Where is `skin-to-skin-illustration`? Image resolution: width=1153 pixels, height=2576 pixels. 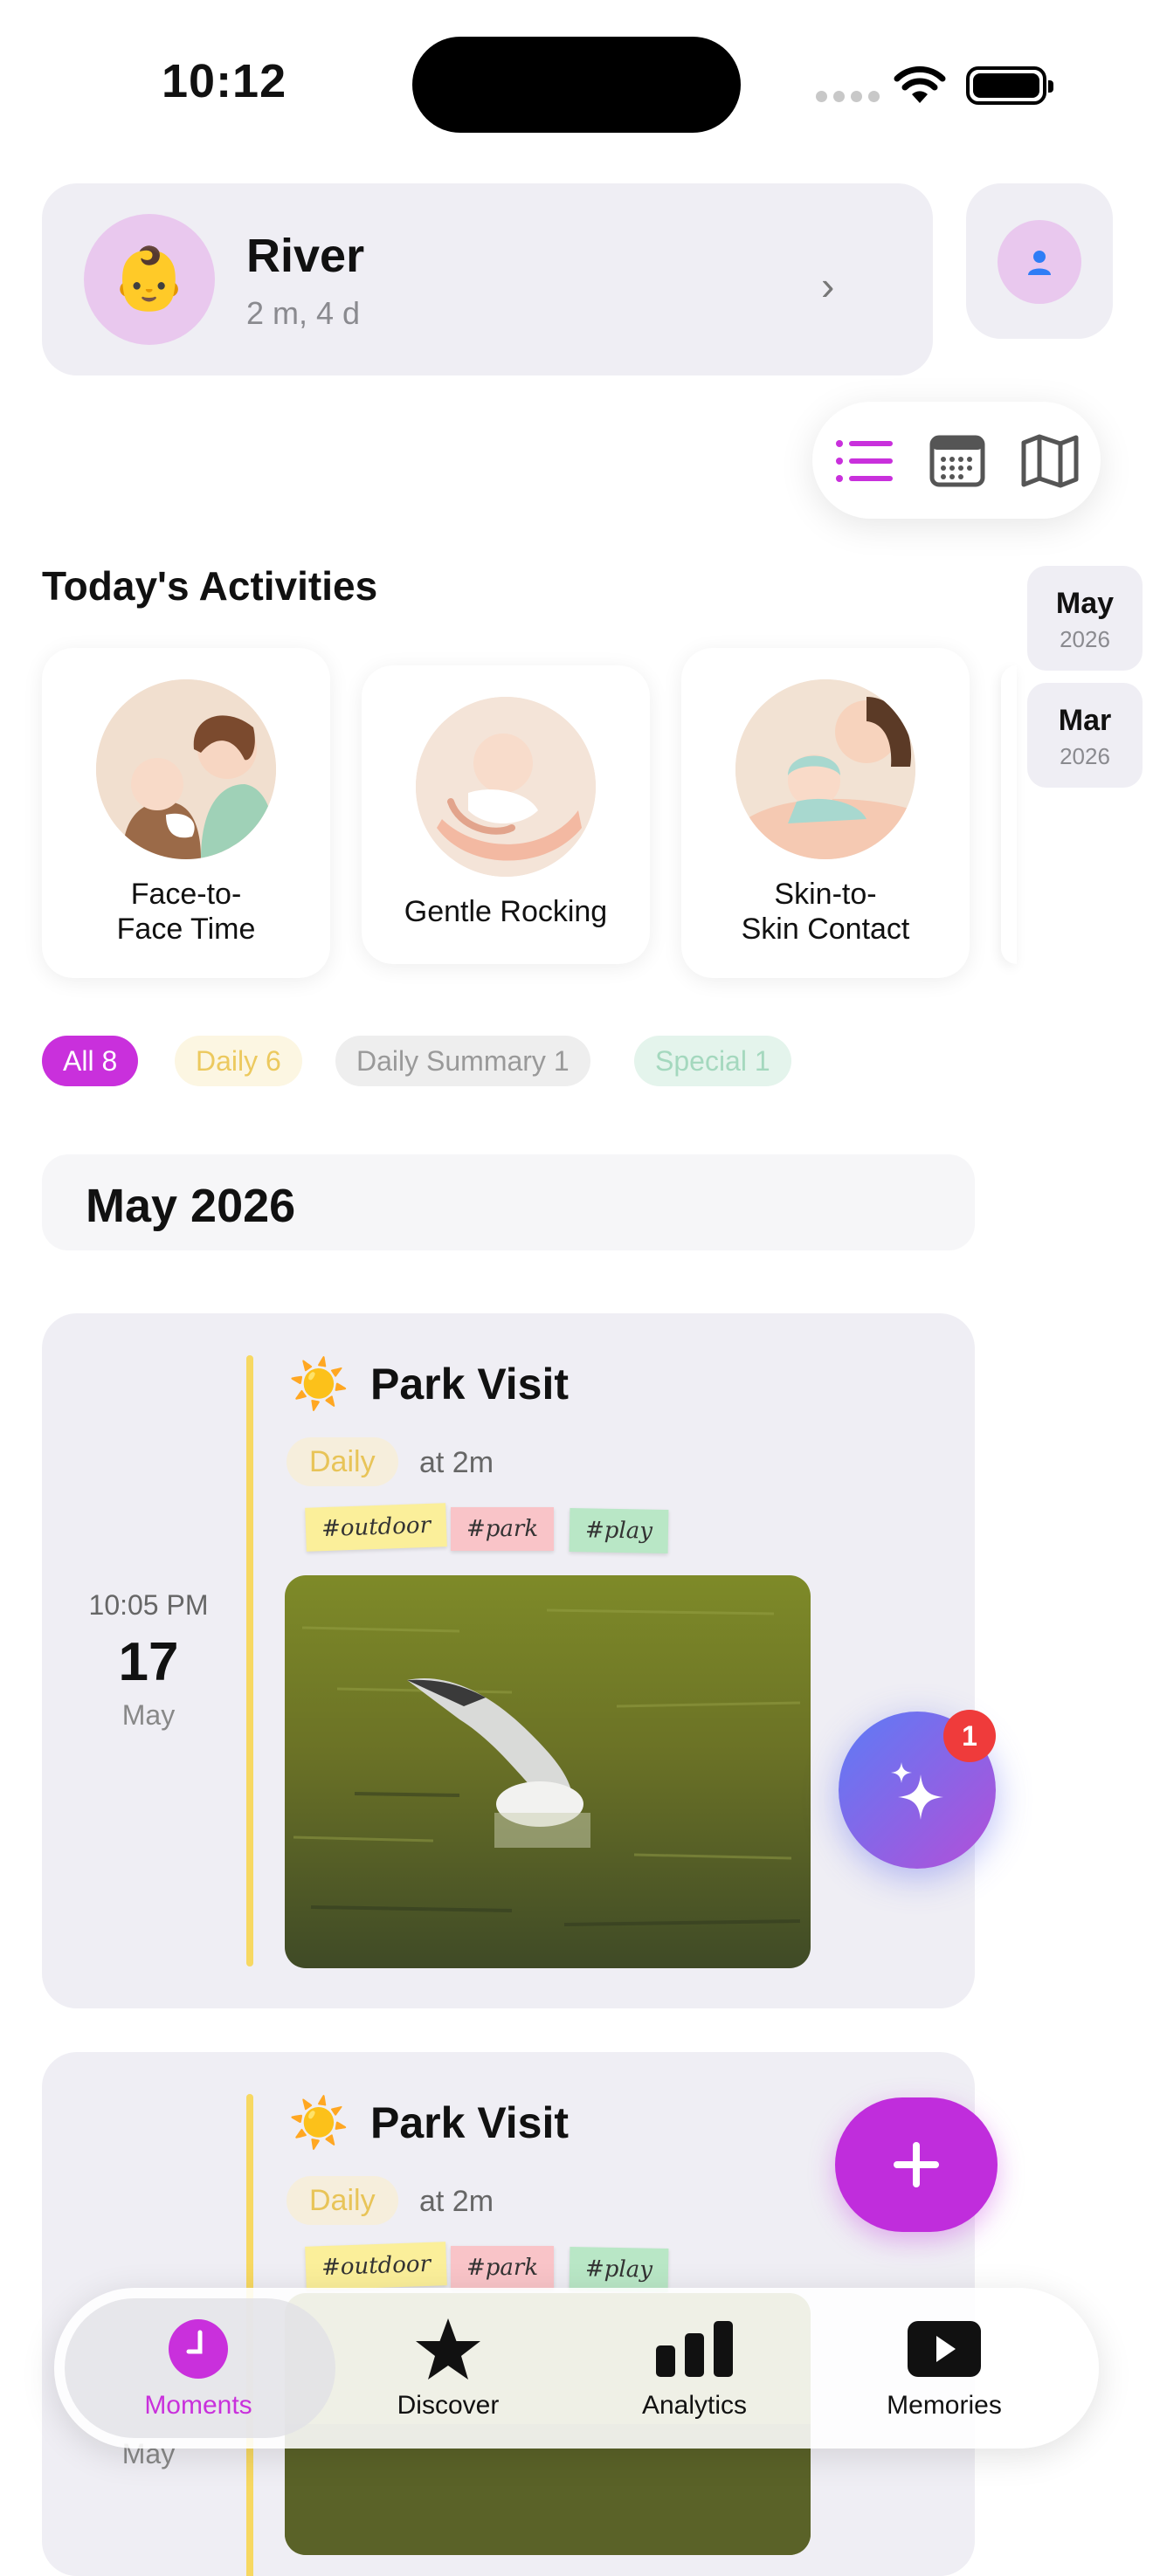 skin-to-skin-illustration is located at coordinates (825, 769).